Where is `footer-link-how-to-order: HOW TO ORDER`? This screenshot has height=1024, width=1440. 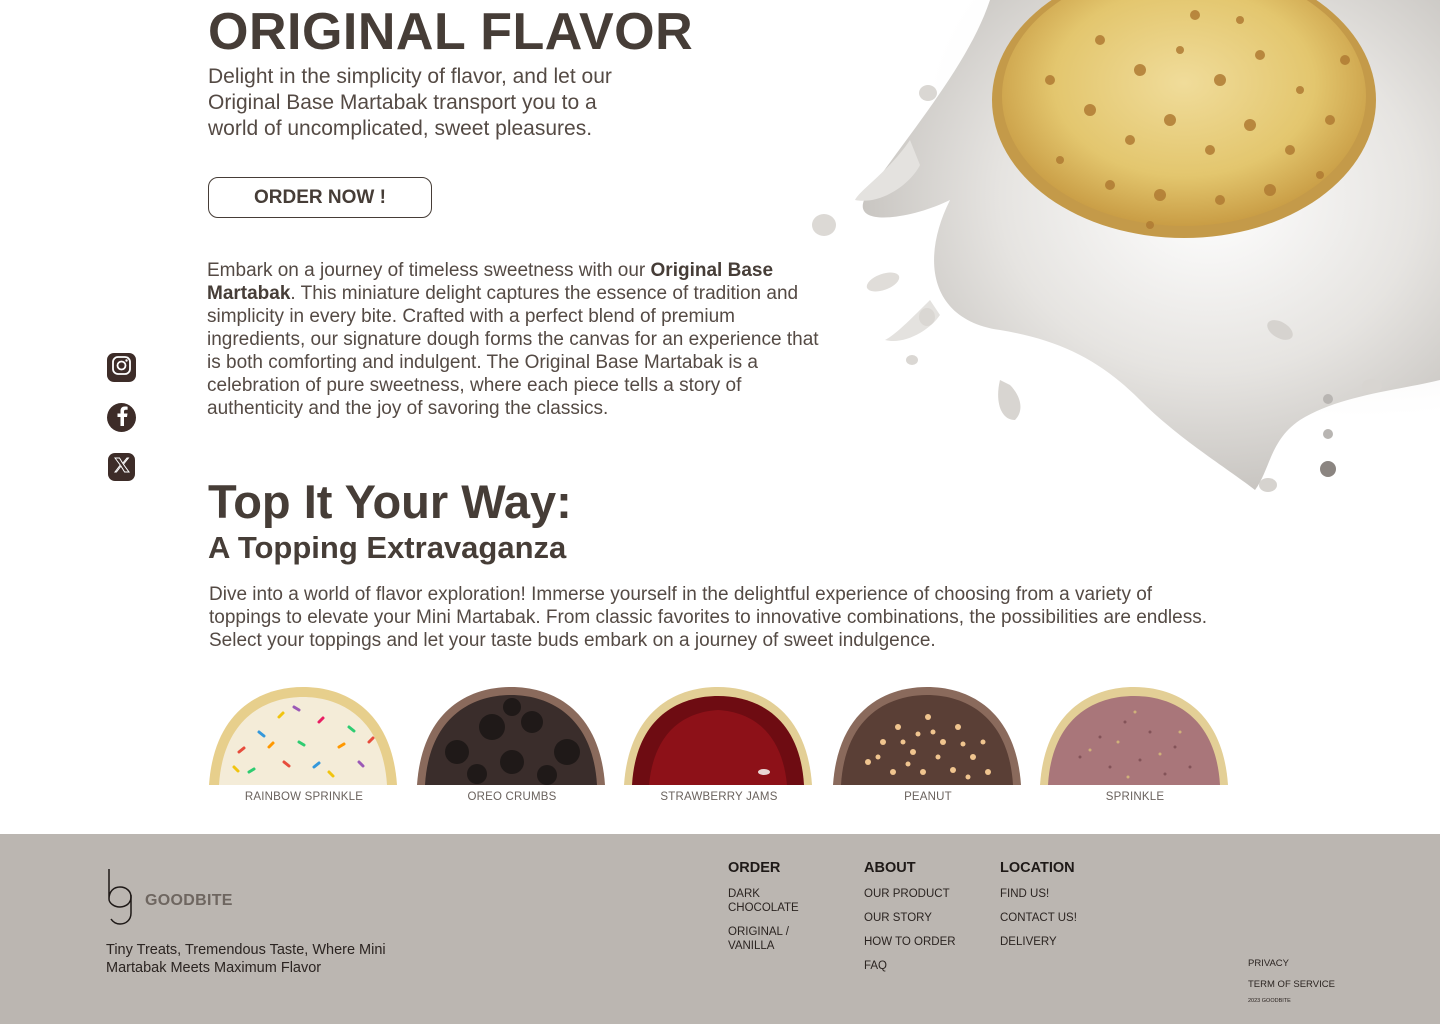
footer-link-how-to-order: HOW TO ORDER is located at coordinates (924, 942).